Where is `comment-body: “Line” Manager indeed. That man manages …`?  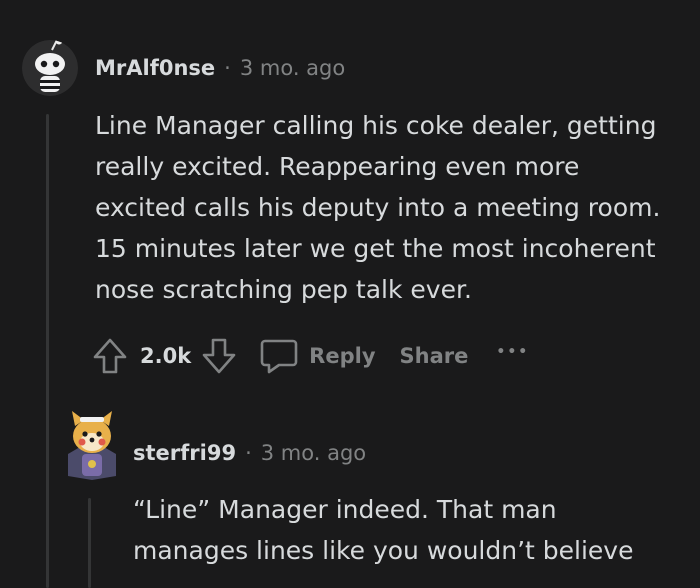
comment-body: “Line” Manager indeed. That man manages … is located at coordinates (383, 530).